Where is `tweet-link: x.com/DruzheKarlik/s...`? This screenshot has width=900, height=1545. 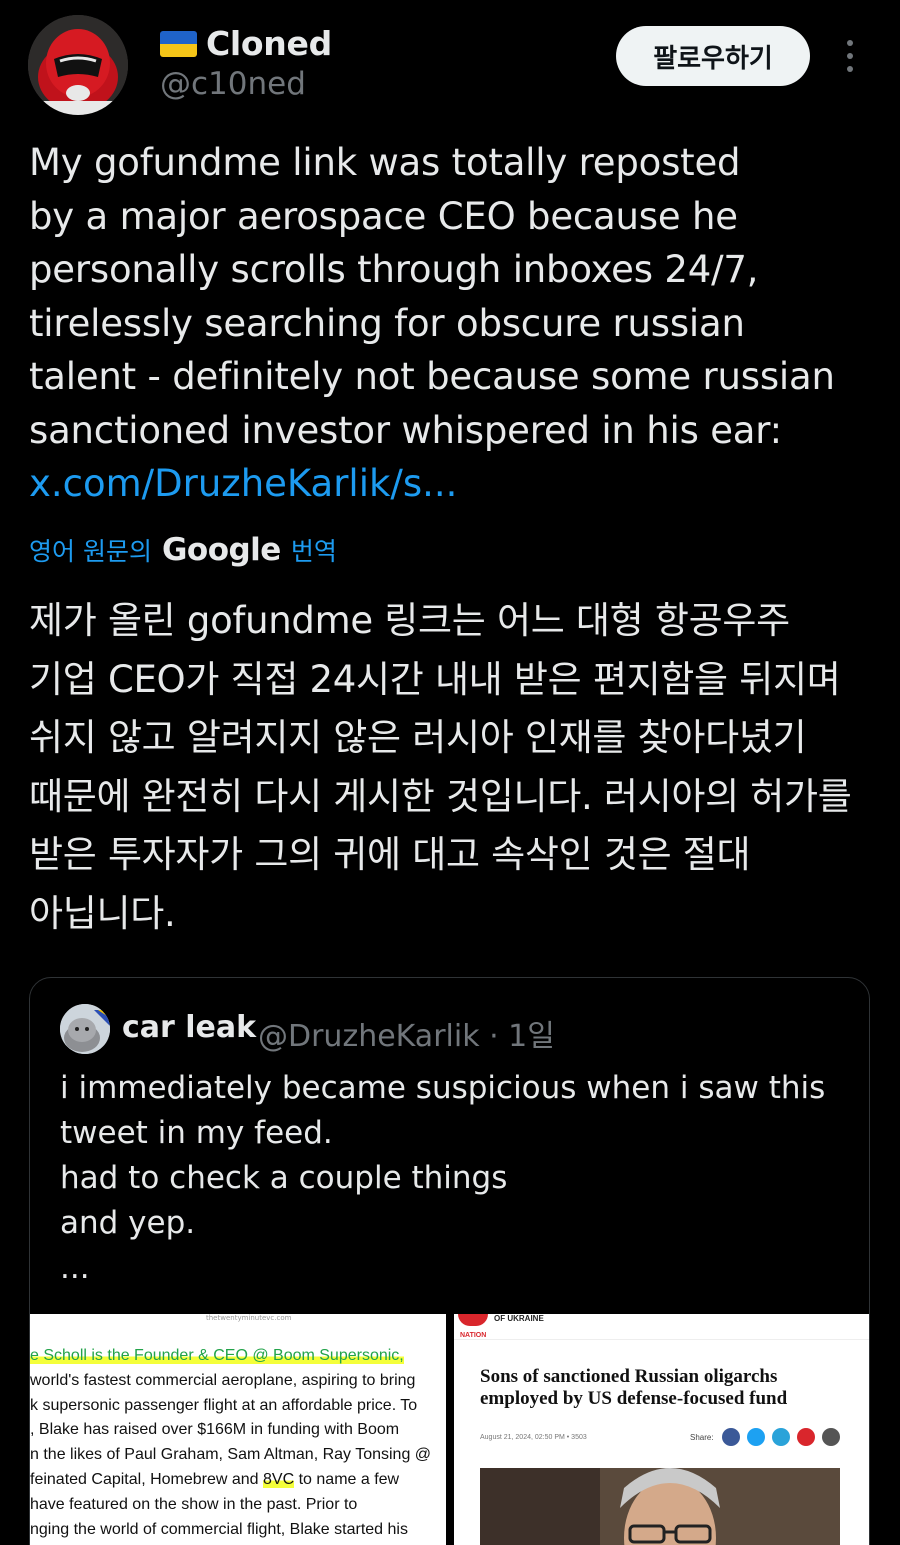 tweet-link: x.com/DruzheKarlik/s... is located at coordinates (243, 484).